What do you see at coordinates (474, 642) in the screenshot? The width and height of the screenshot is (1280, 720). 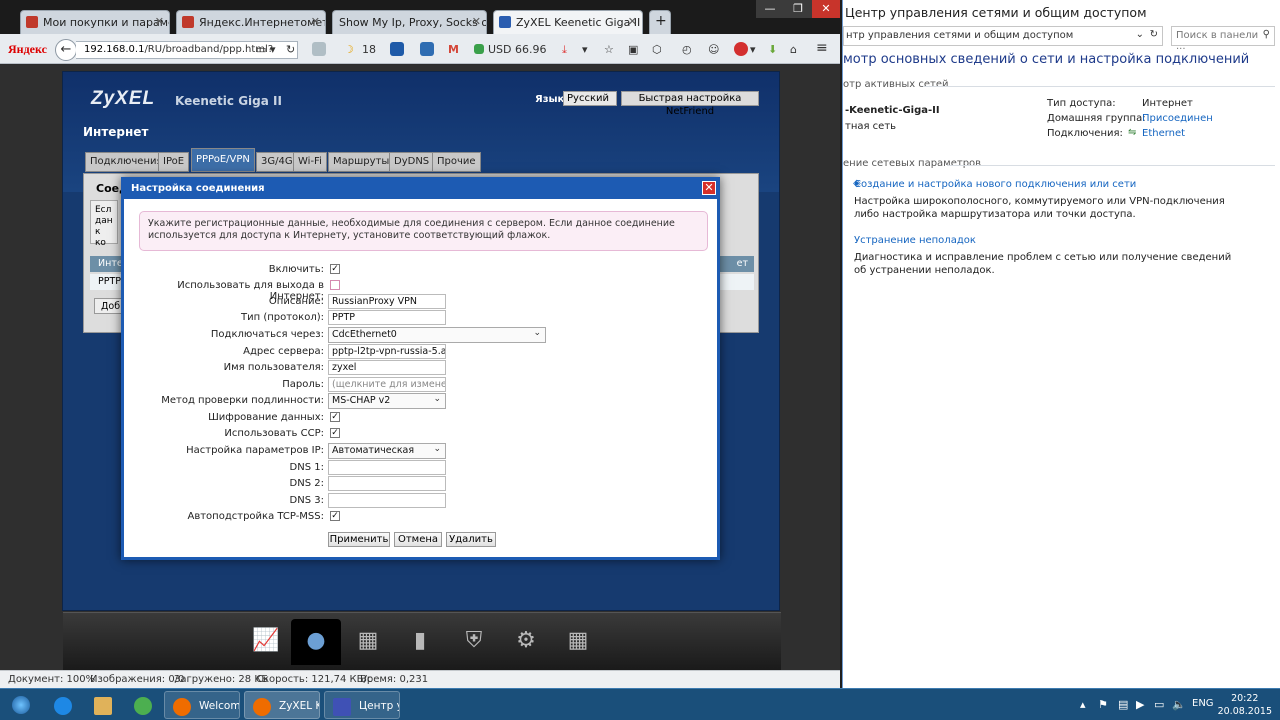 I see `shield-icon: ⛨` at bounding box center [474, 642].